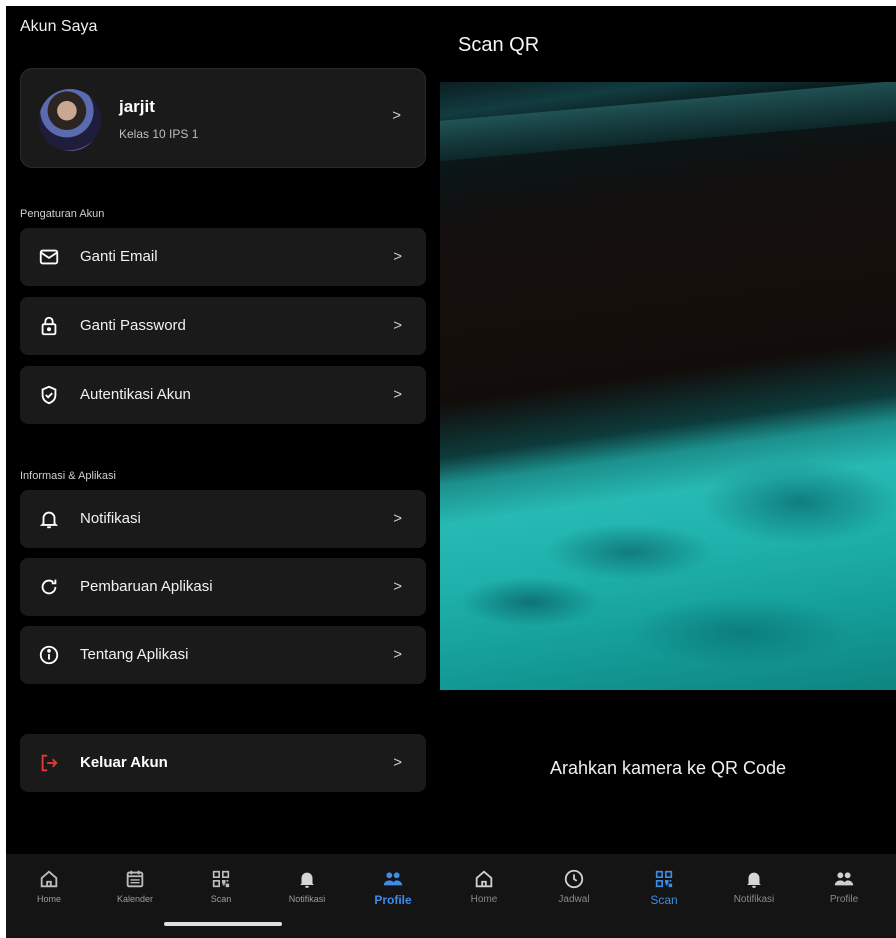 This screenshot has width=896, height=938. I want to click on lock-icon, so click(49, 326).